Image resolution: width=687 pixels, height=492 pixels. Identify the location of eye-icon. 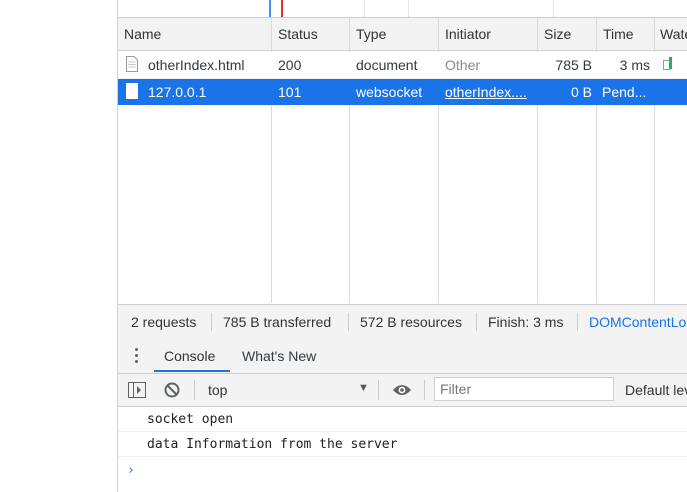
(402, 390).